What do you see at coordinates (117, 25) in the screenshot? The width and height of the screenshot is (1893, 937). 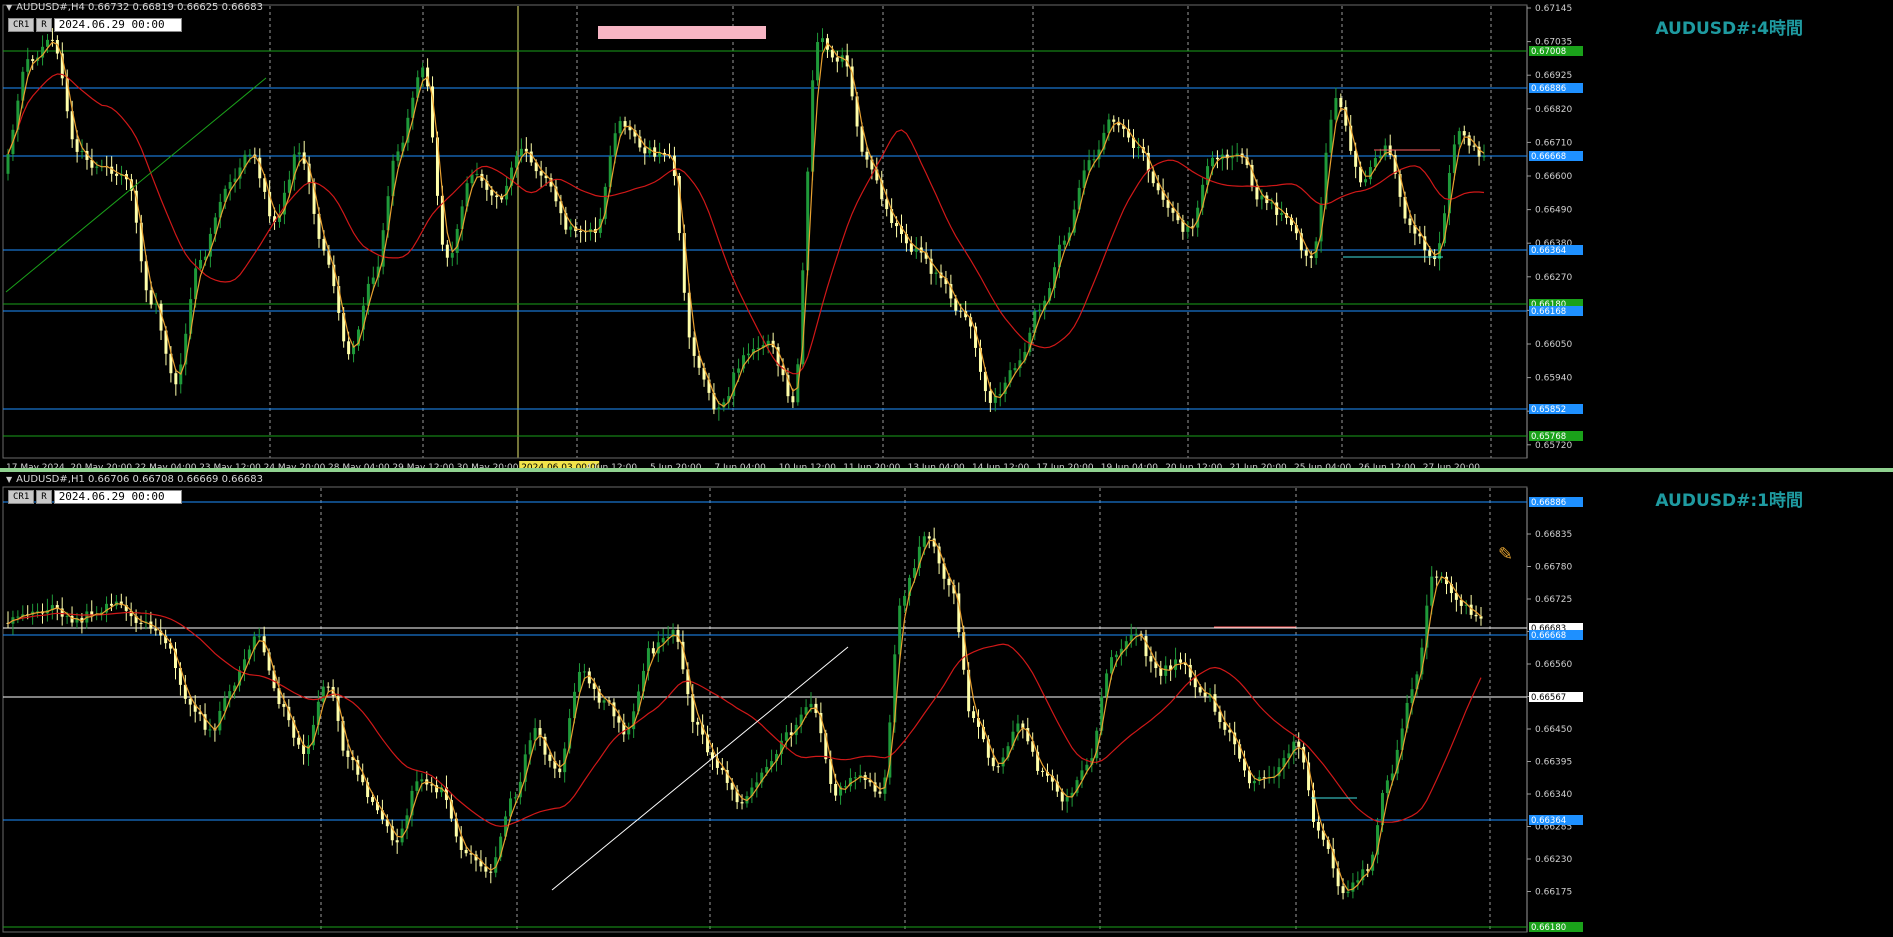 I see `h4-date-input: 2024.06.29 00:00` at bounding box center [117, 25].